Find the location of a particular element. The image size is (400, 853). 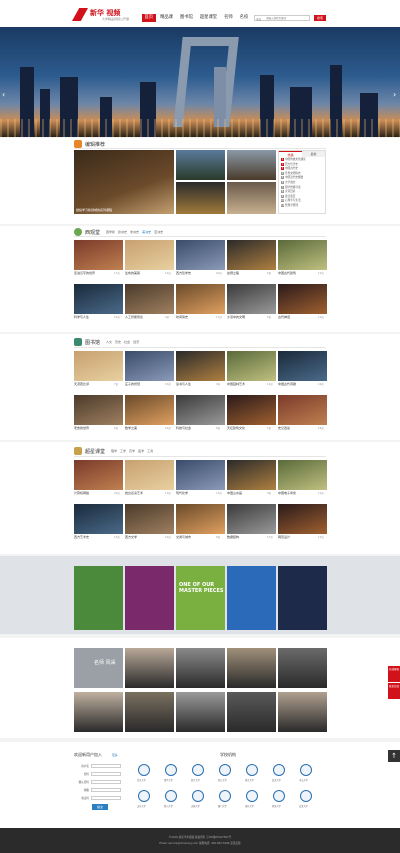

nav-schools: 名校 is located at coordinates (244, 18).